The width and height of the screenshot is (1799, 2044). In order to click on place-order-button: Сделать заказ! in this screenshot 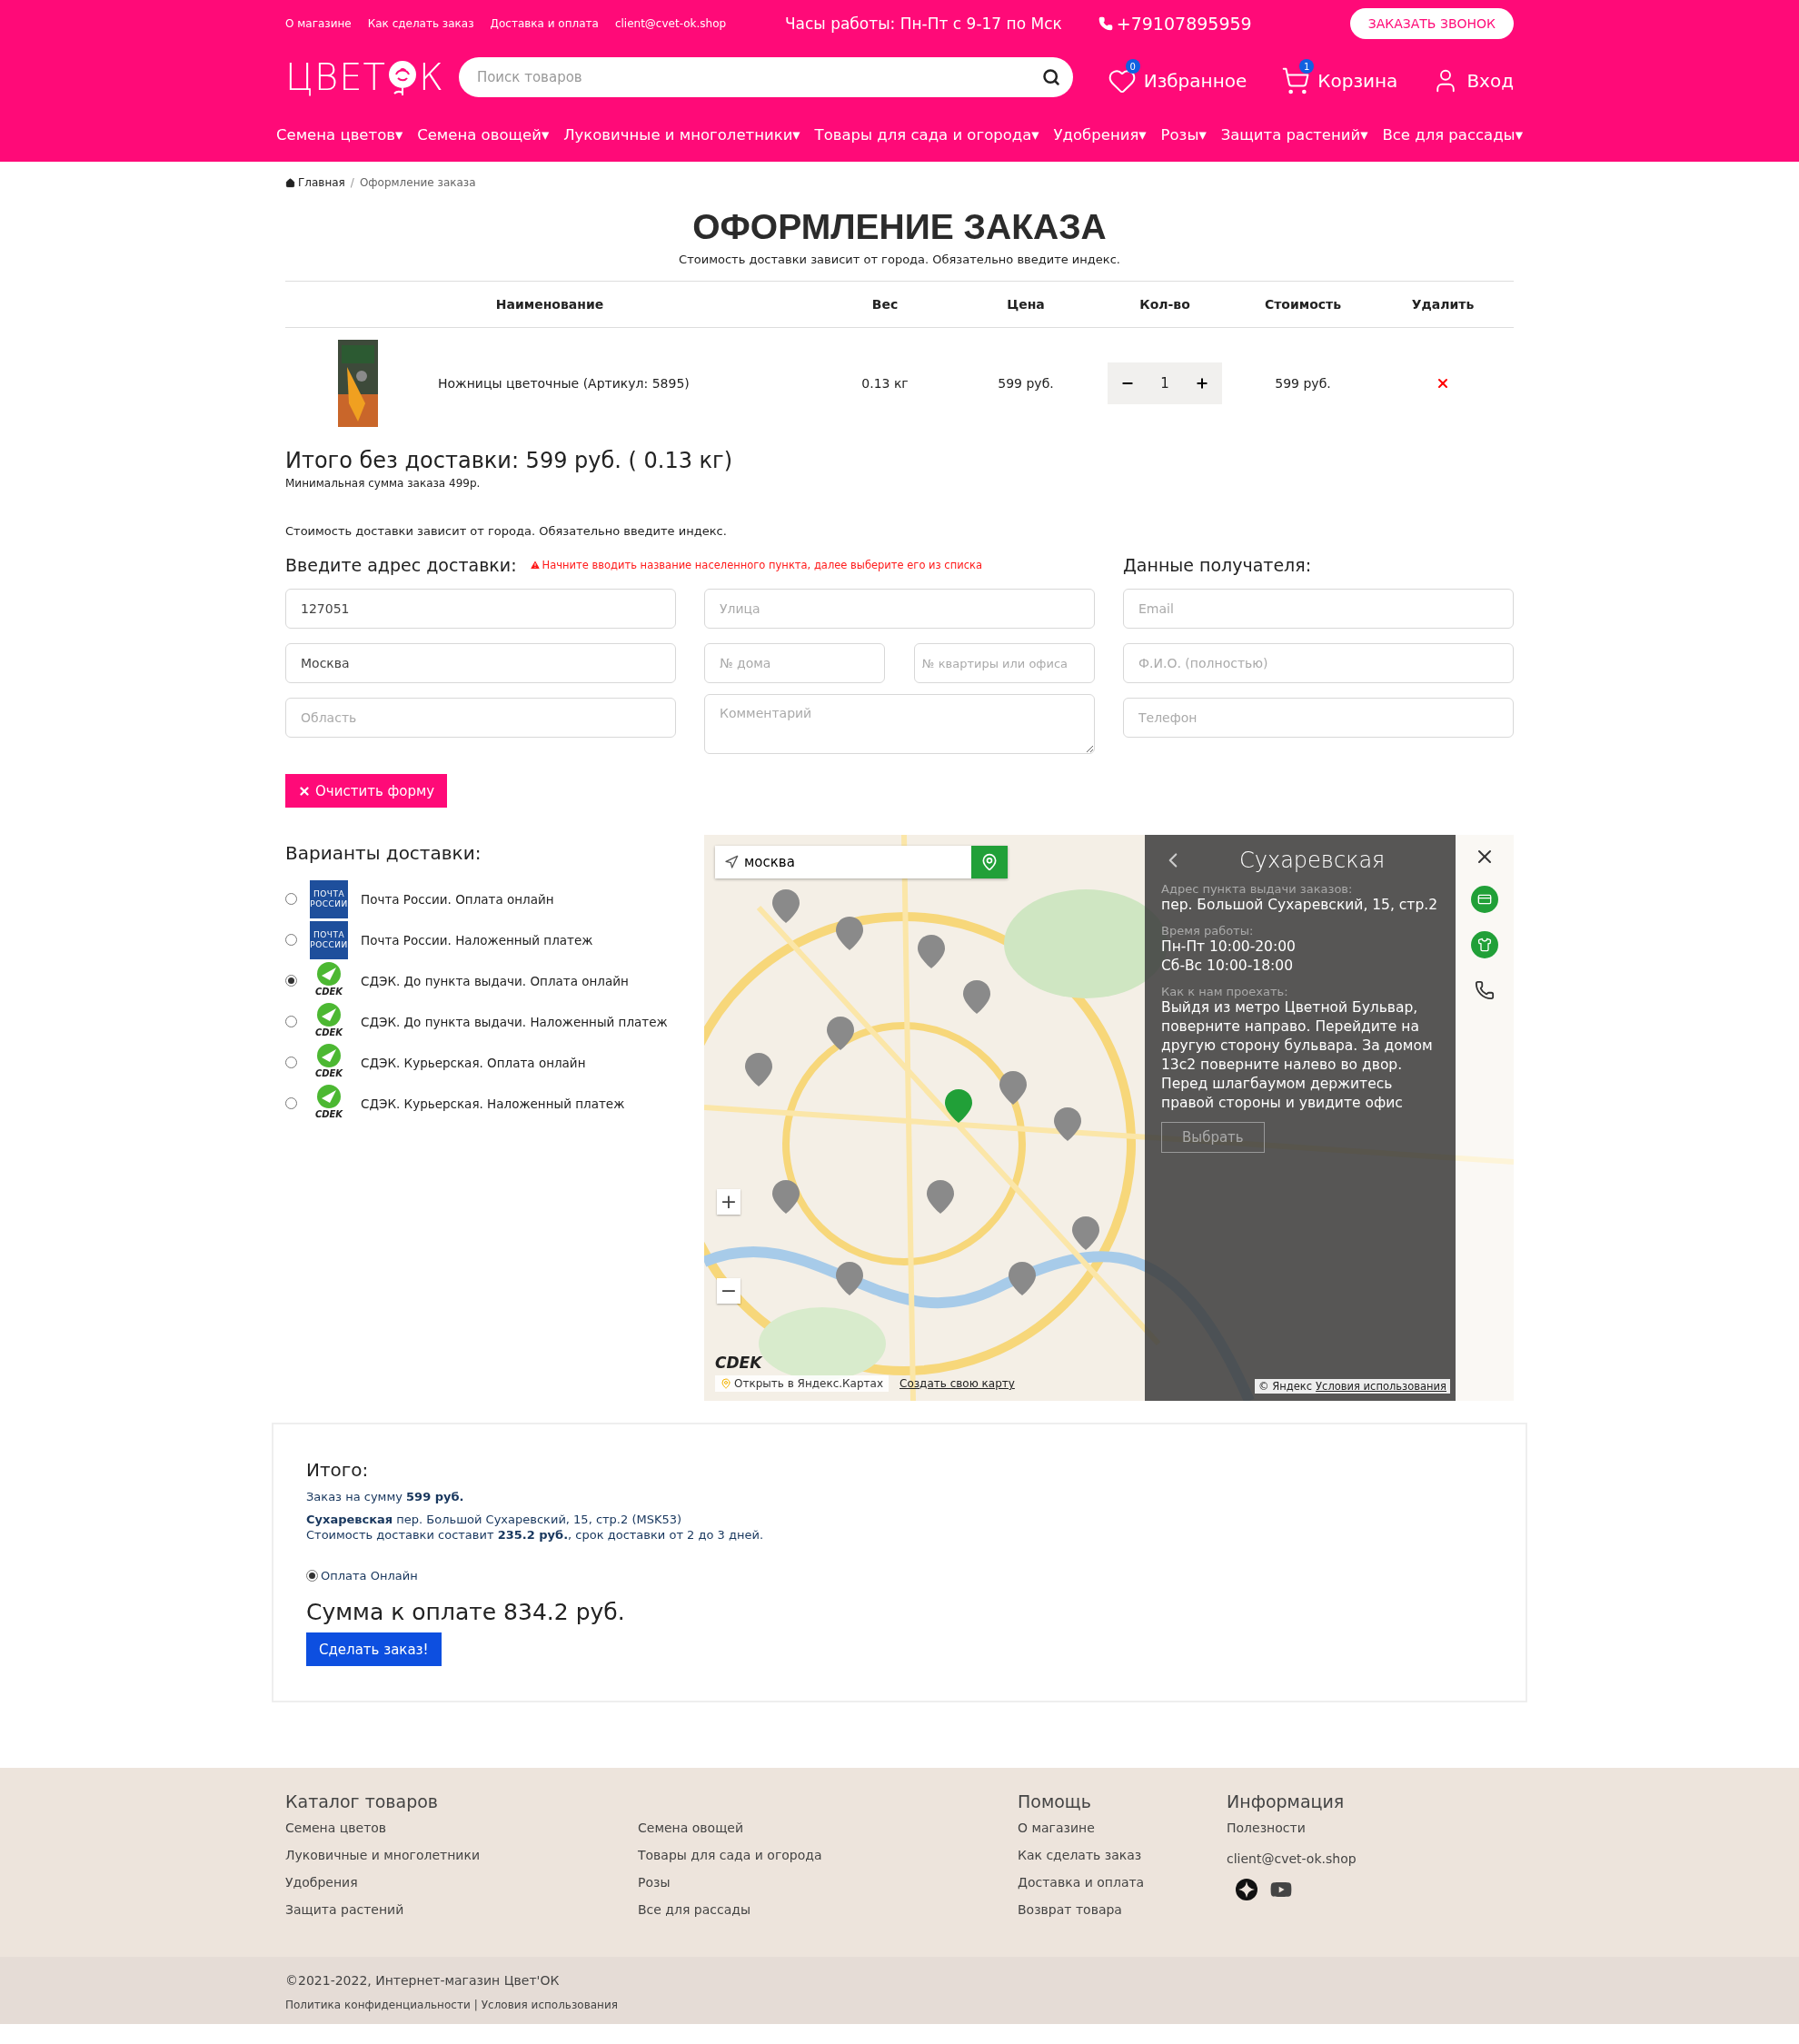, I will do `click(374, 1649)`.